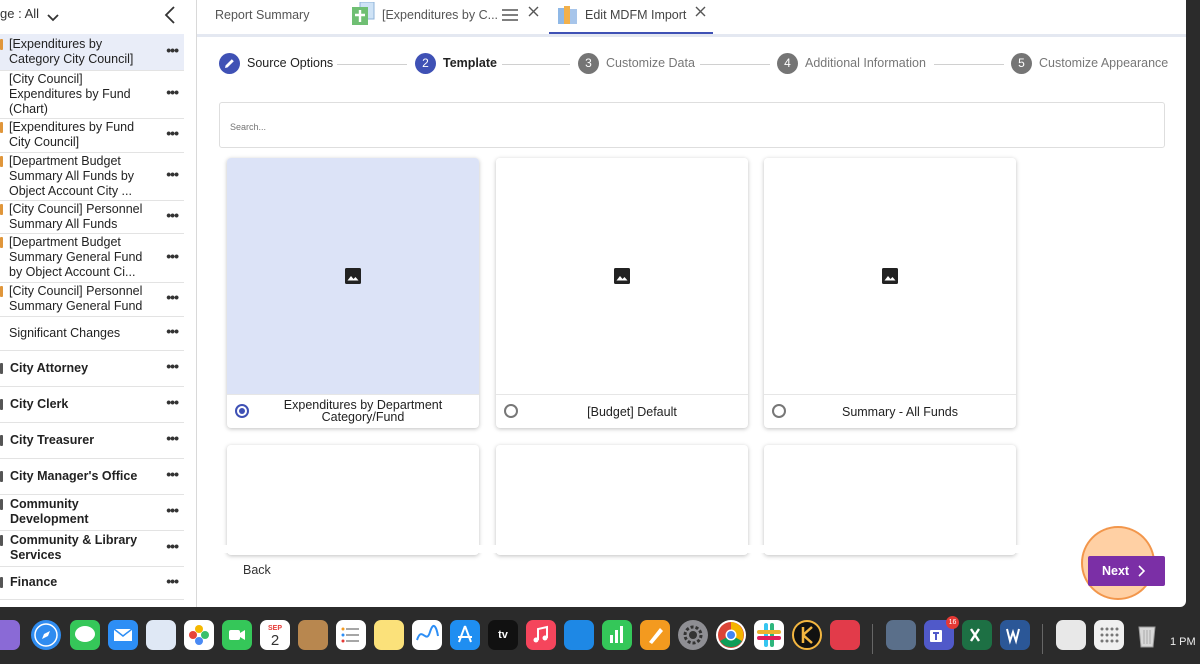  I want to click on sidebar-item: City Manager's Office •••, so click(92, 476).